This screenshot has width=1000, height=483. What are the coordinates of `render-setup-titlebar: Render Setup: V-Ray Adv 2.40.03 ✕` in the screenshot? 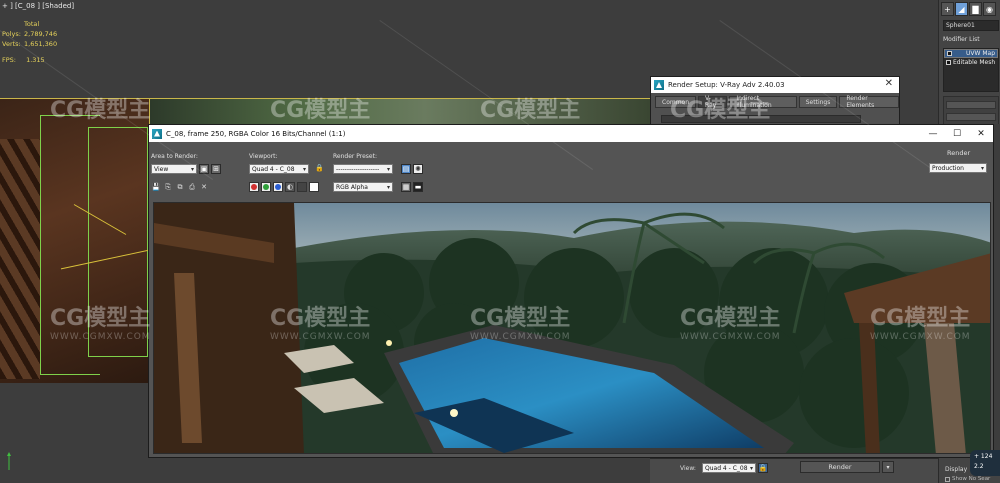 It's located at (775, 85).